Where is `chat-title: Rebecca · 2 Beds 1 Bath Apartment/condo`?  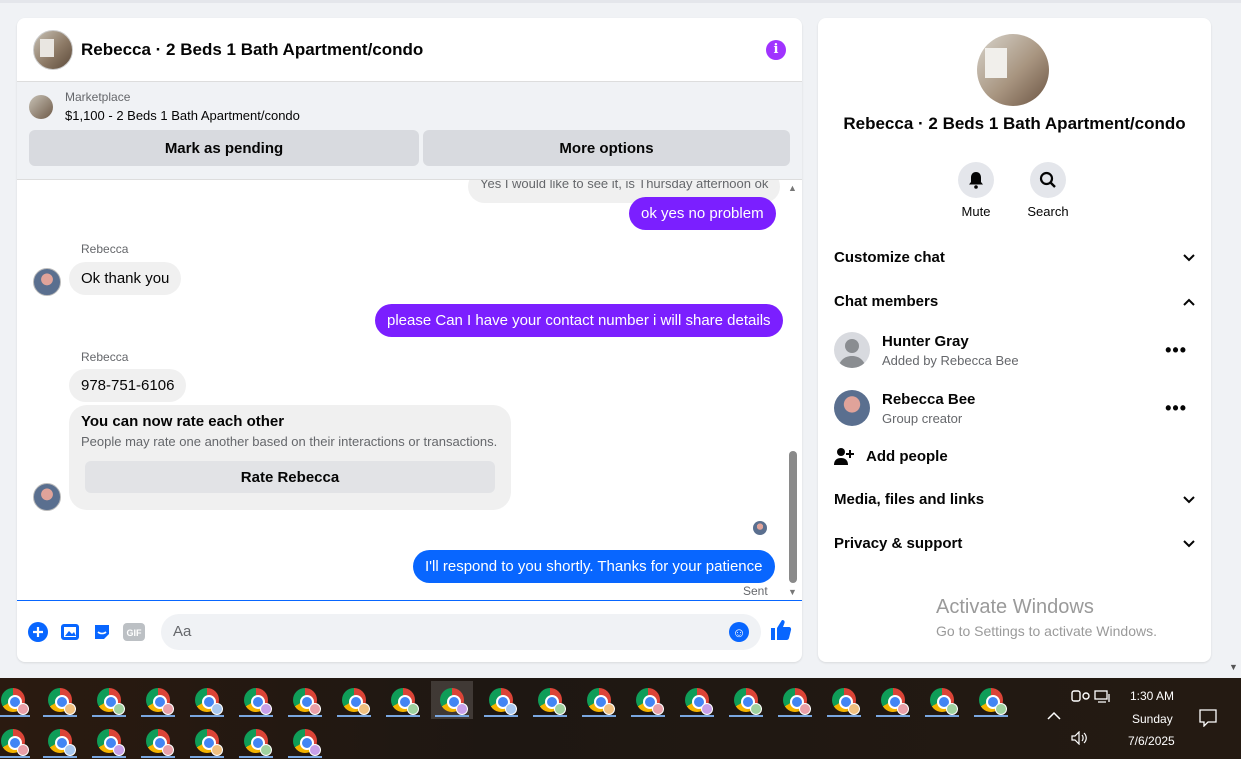
chat-title: Rebecca · 2 Beds 1 Bath Apartment/condo is located at coordinates (423, 50).